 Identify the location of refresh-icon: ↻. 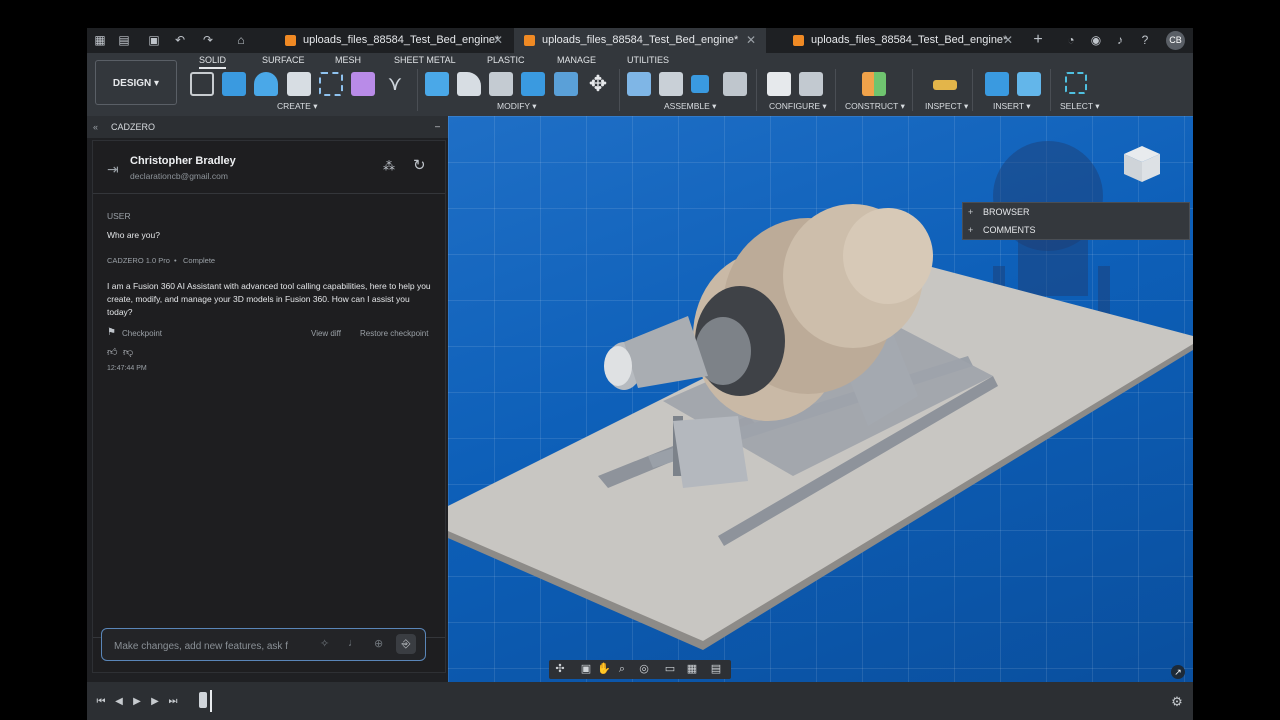
(419, 165).